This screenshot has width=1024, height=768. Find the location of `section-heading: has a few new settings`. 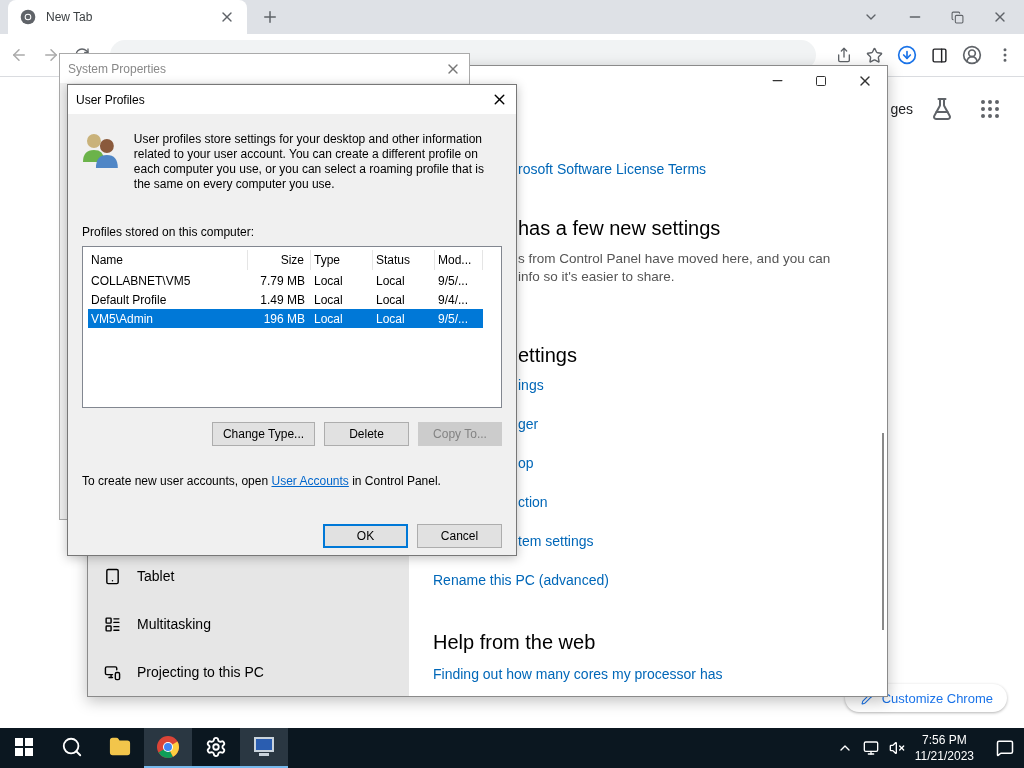

section-heading: has a few new settings is located at coordinates (619, 228).